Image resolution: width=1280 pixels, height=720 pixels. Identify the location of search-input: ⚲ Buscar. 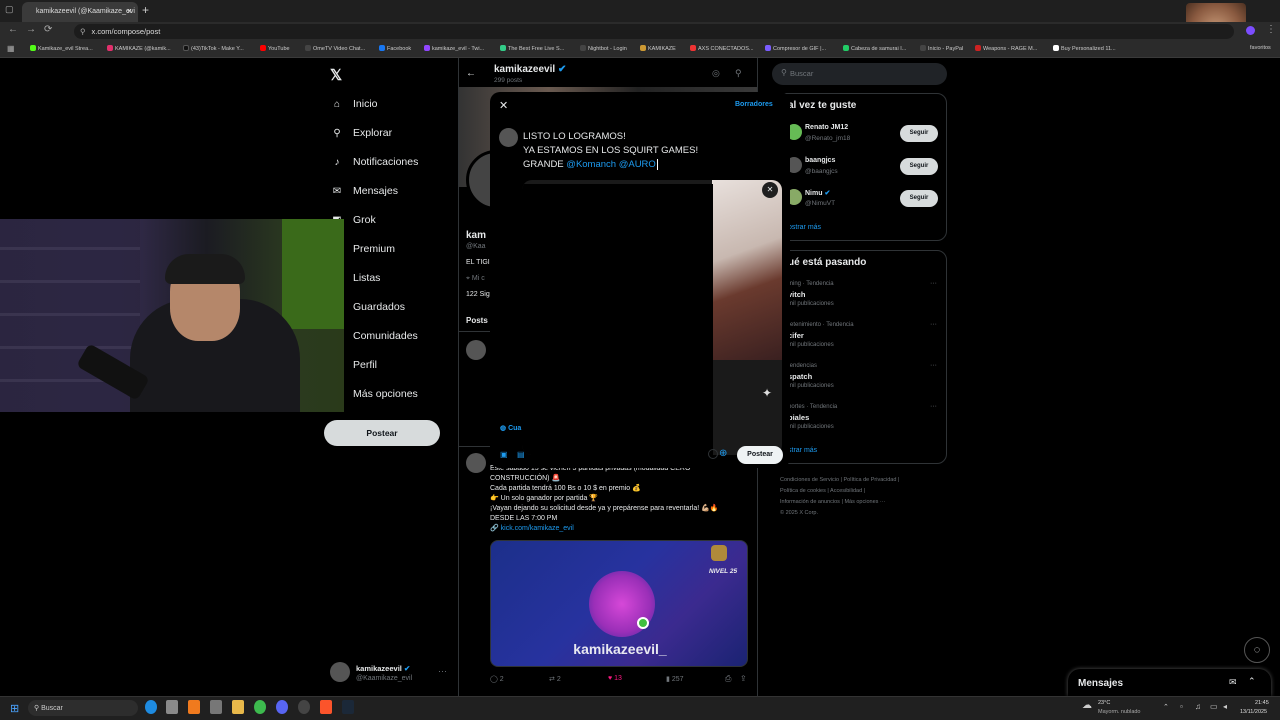
(859, 74).